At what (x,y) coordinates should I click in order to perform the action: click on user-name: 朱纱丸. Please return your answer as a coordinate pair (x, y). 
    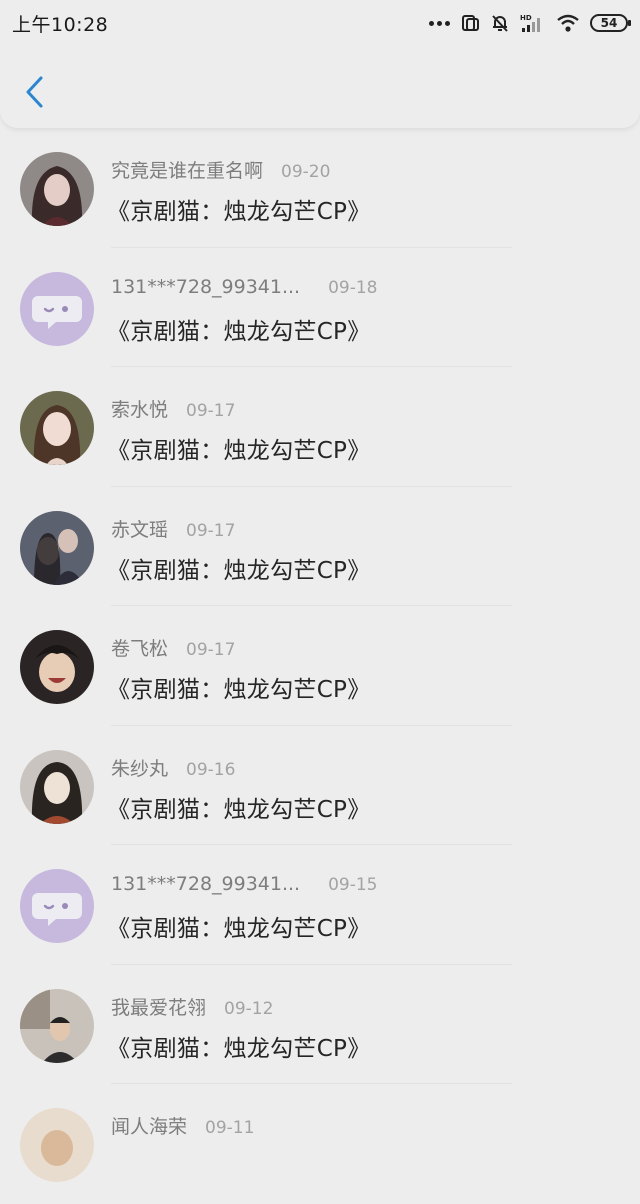
    Looking at the image, I should click on (139, 767).